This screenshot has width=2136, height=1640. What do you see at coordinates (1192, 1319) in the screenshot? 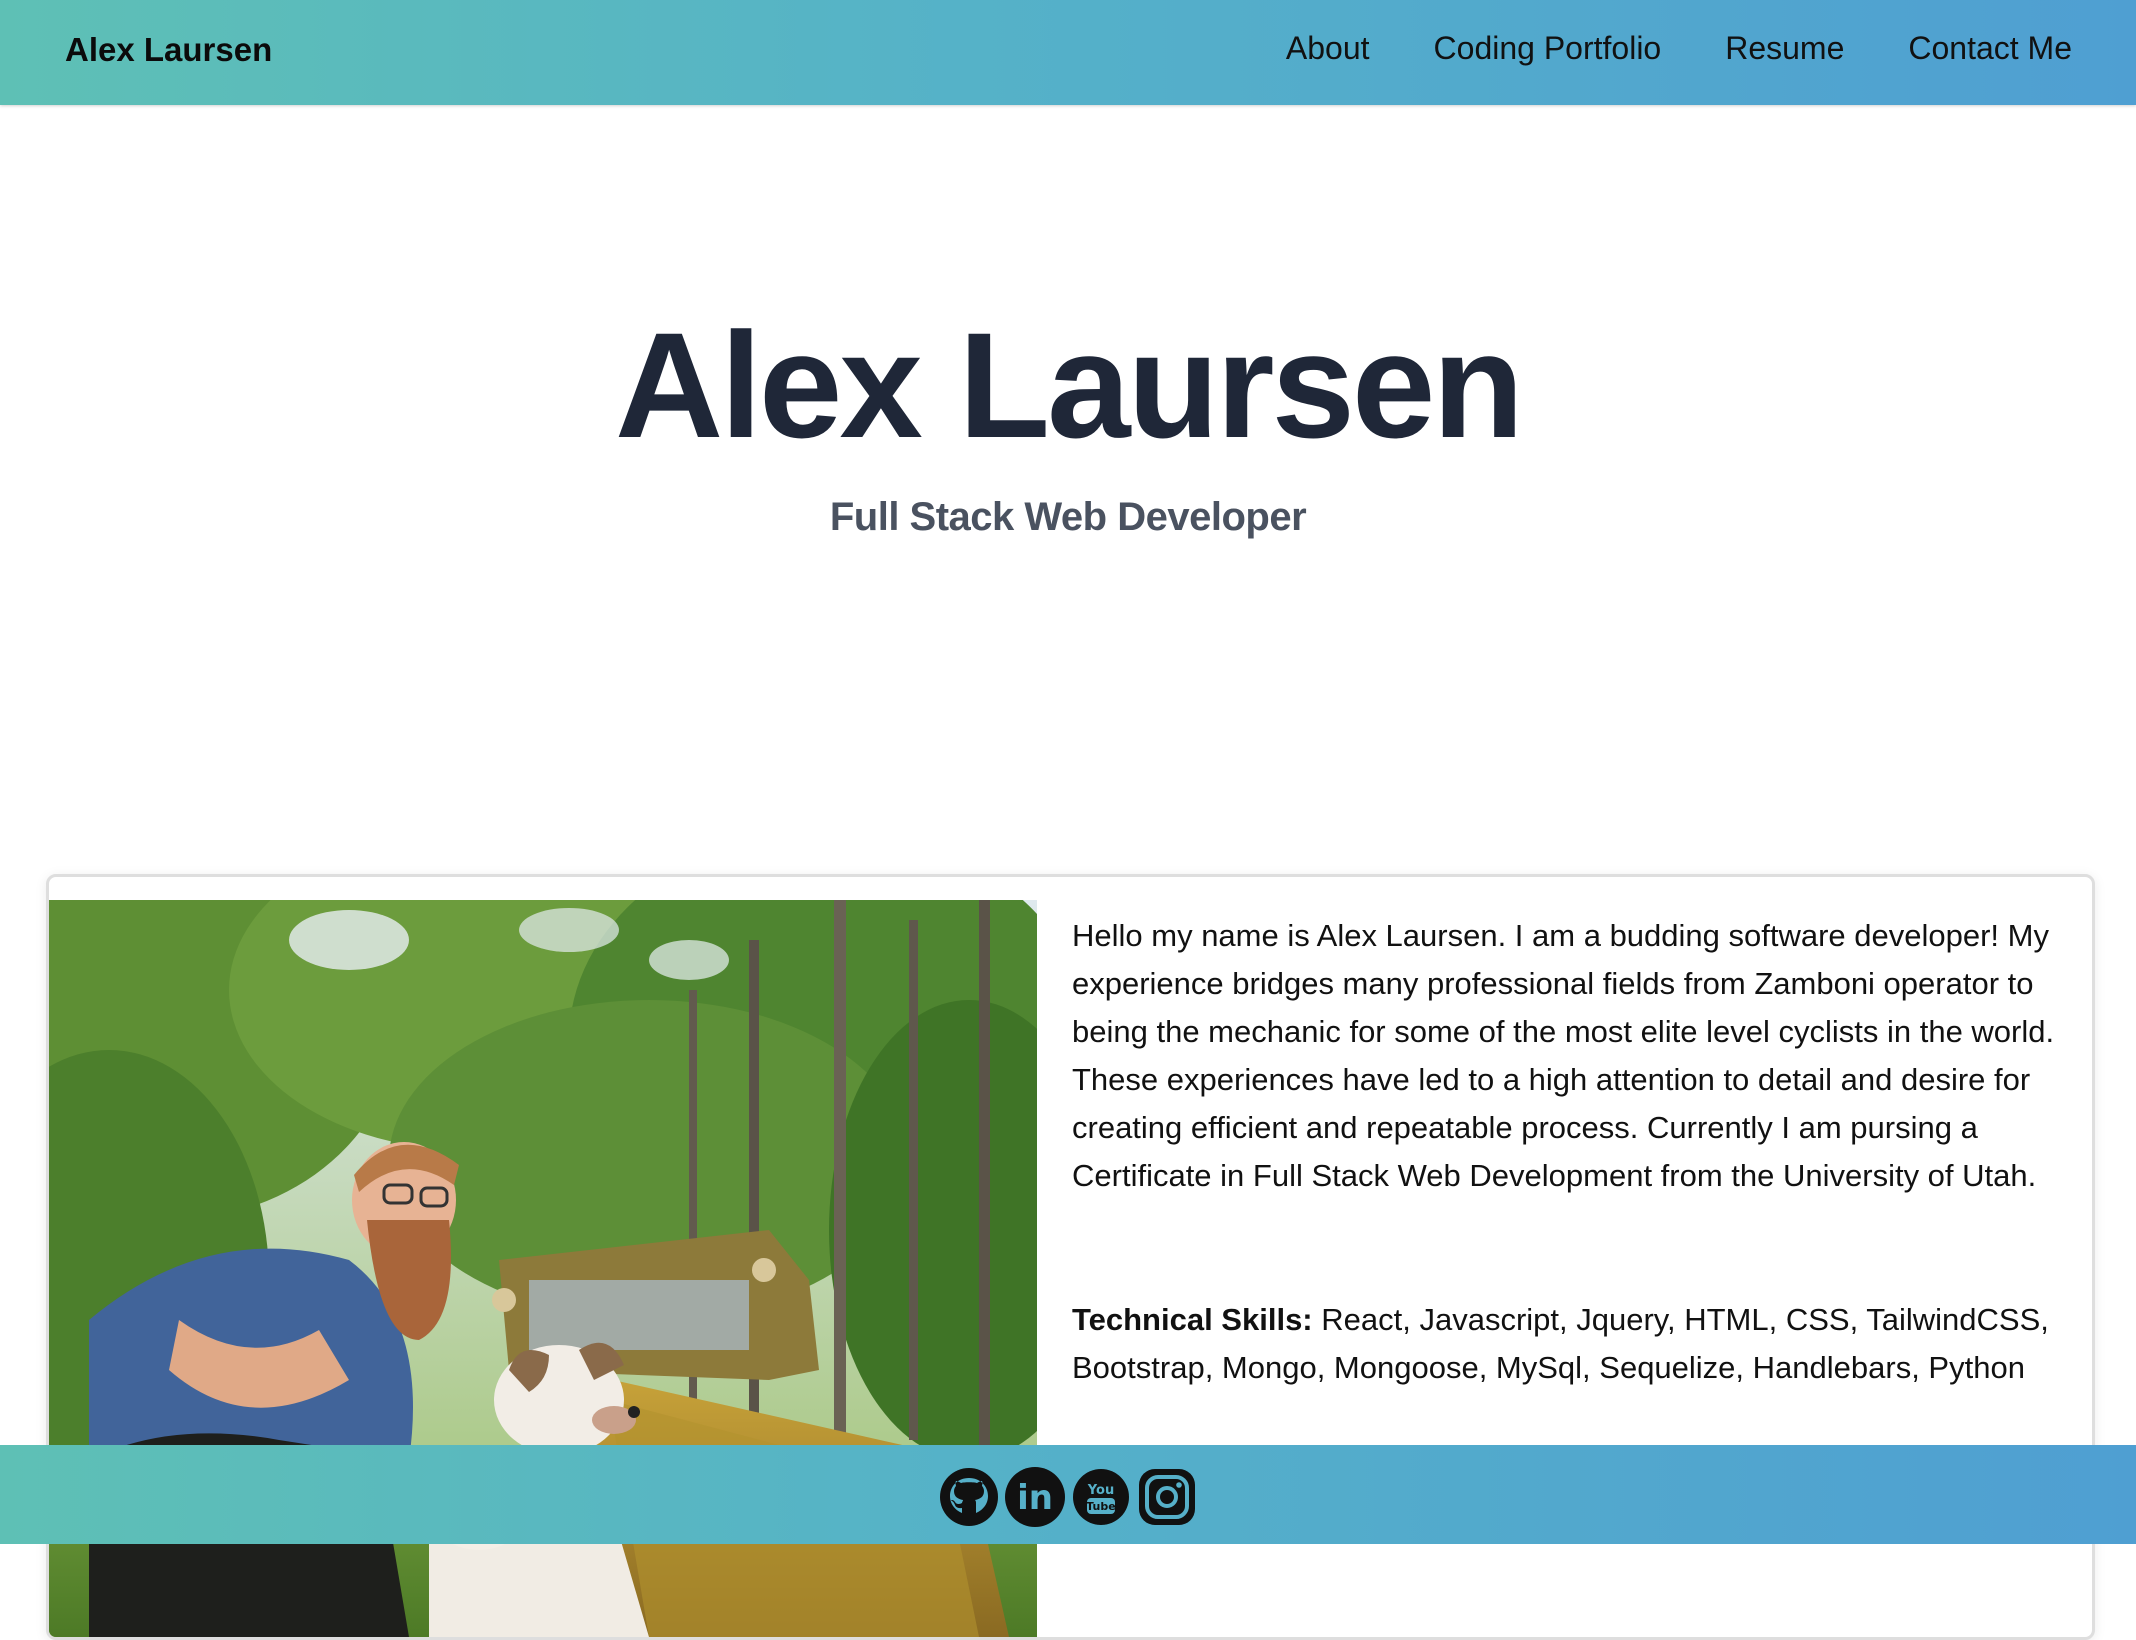
I see `skills-label: Technical Skills:` at bounding box center [1192, 1319].